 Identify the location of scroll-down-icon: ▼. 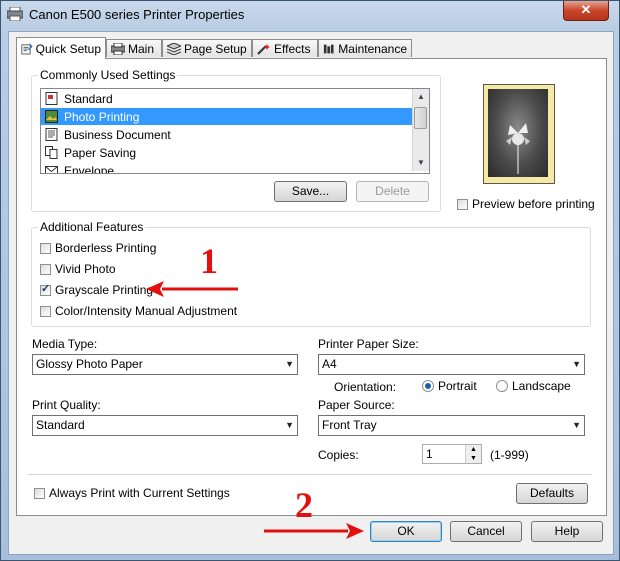
(421, 163).